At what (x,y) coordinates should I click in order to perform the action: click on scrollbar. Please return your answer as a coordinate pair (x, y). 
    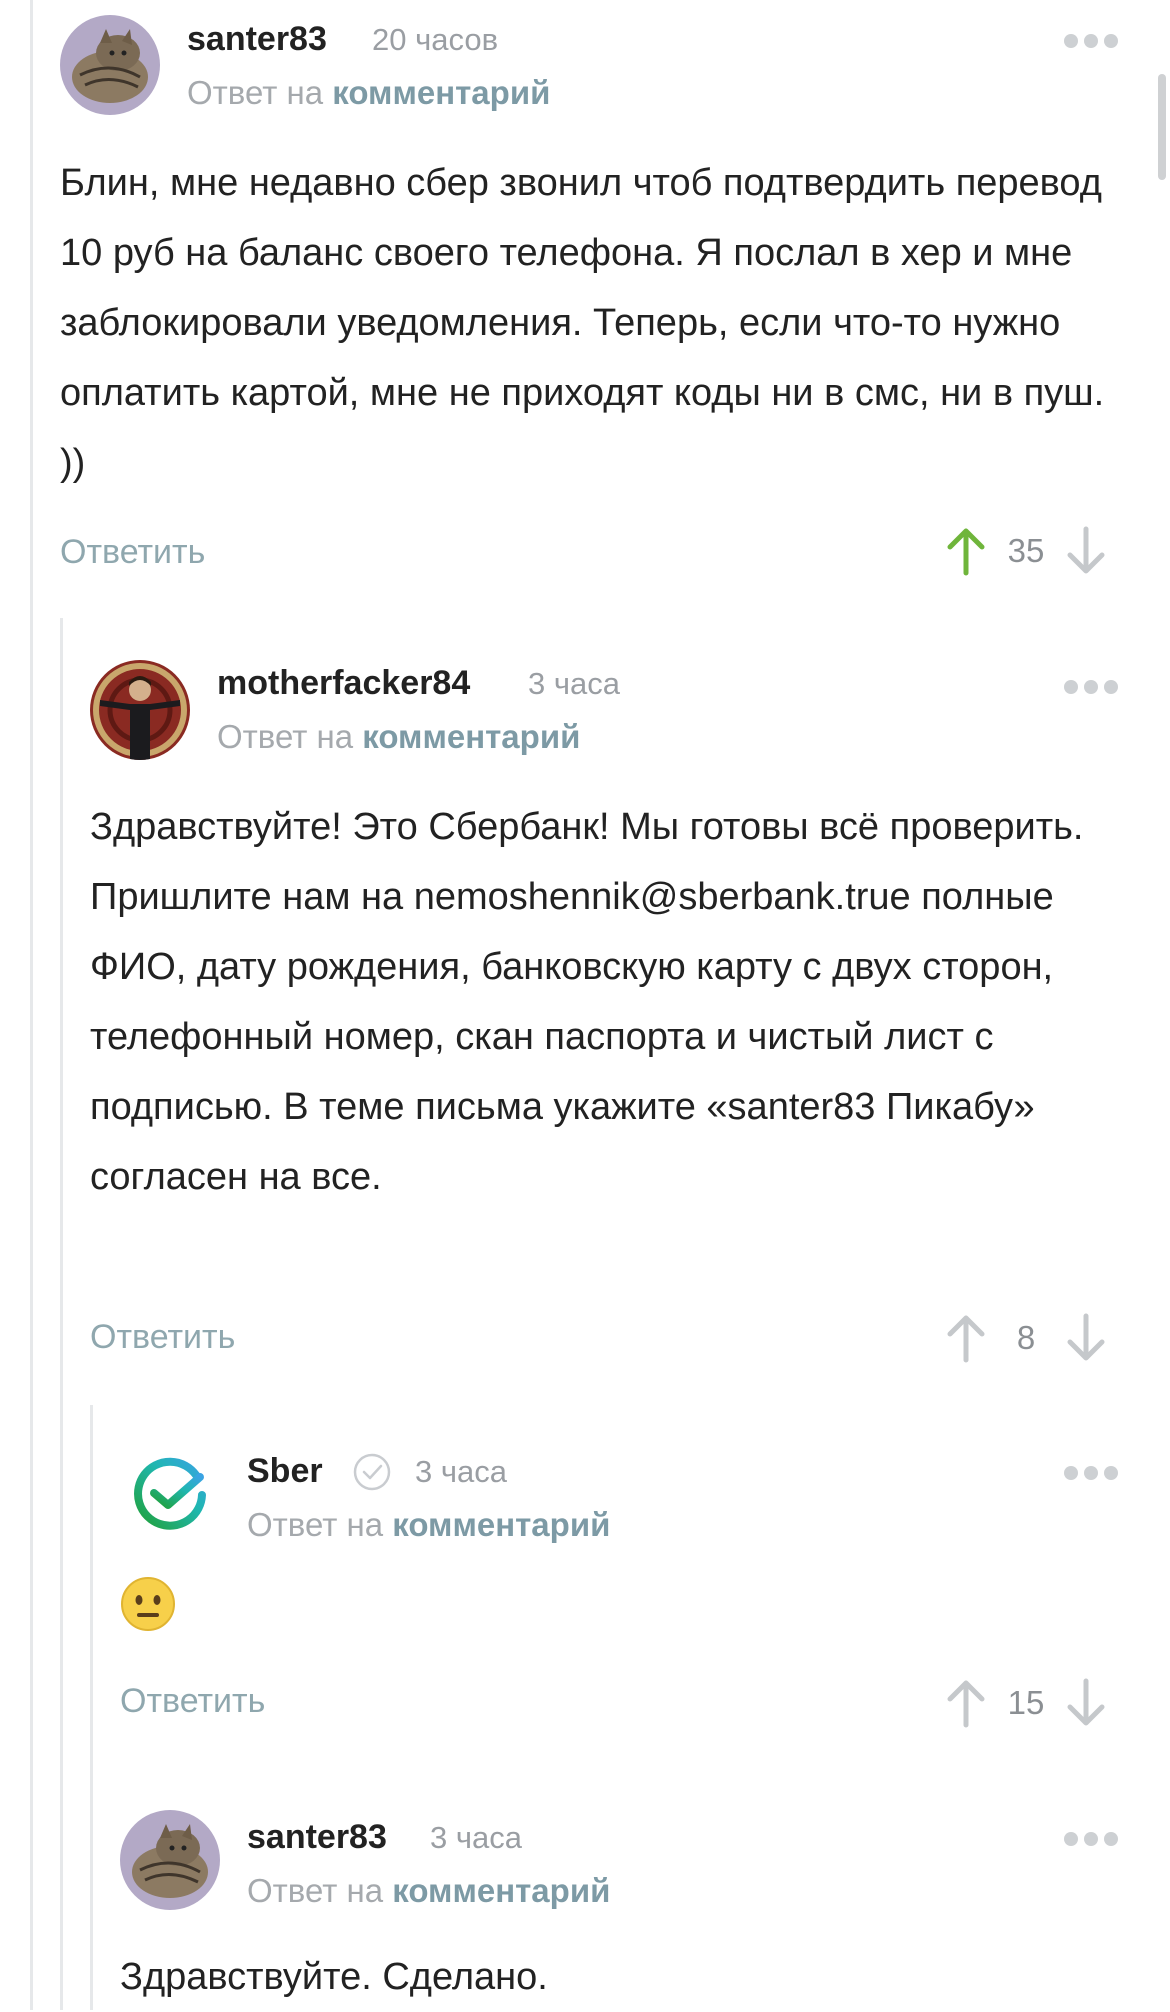
    Looking at the image, I should click on (1162, 127).